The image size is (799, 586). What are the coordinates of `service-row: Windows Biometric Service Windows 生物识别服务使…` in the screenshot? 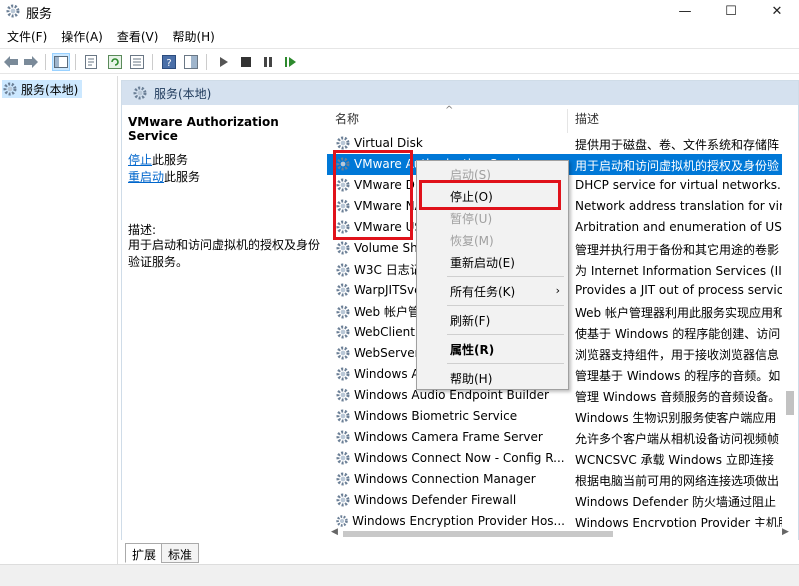 It's located at (562, 416).